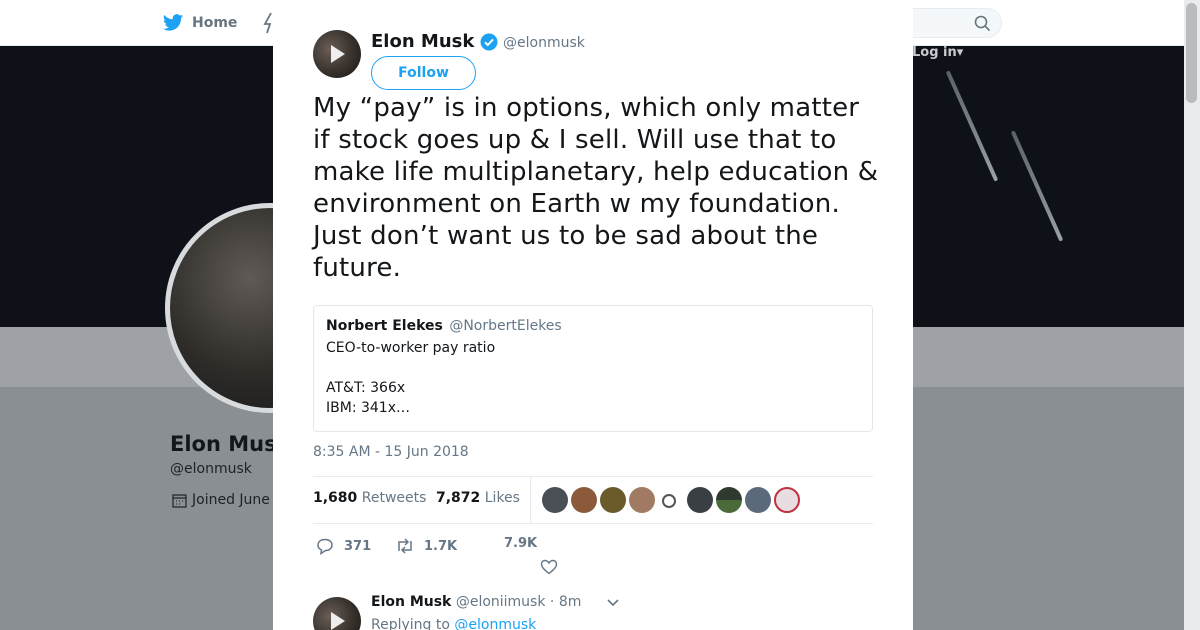 The height and width of the screenshot is (630, 1200). What do you see at coordinates (369, 498) in the screenshot?
I see `retweets-stat: 1,680 Retweets` at bounding box center [369, 498].